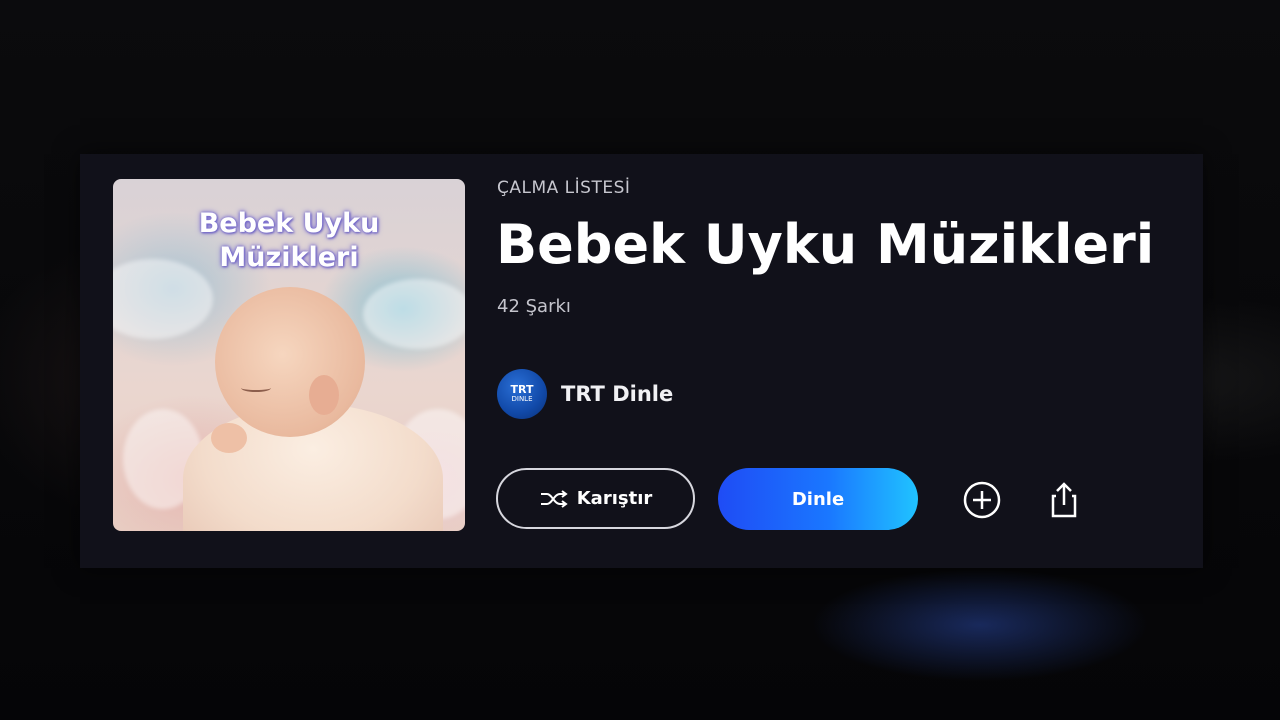  Describe the element at coordinates (289, 240) in the screenshot. I see `cover-title-text: Bebek Uyku Müzikleri` at that location.